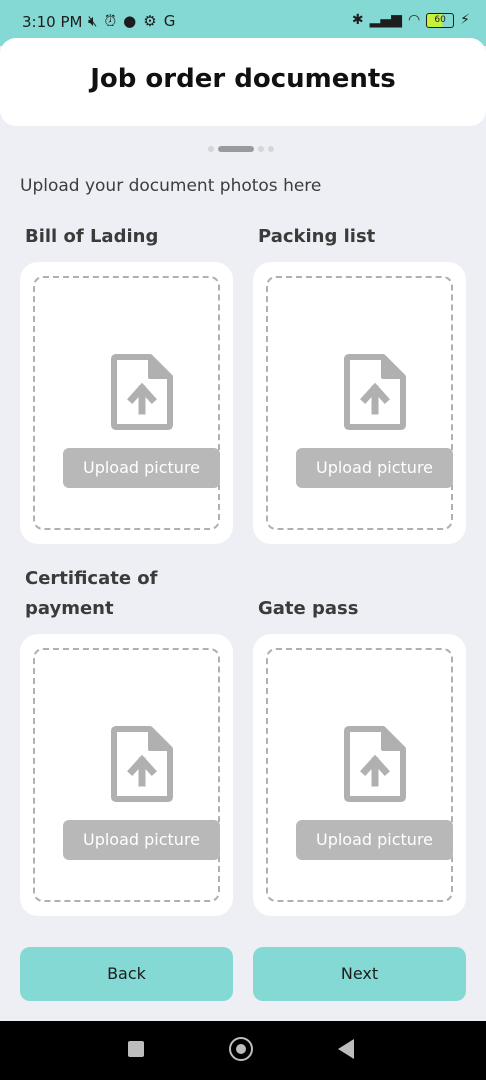 The width and height of the screenshot is (486, 1080). I want to click on step-dot-active, so click(236, 149).